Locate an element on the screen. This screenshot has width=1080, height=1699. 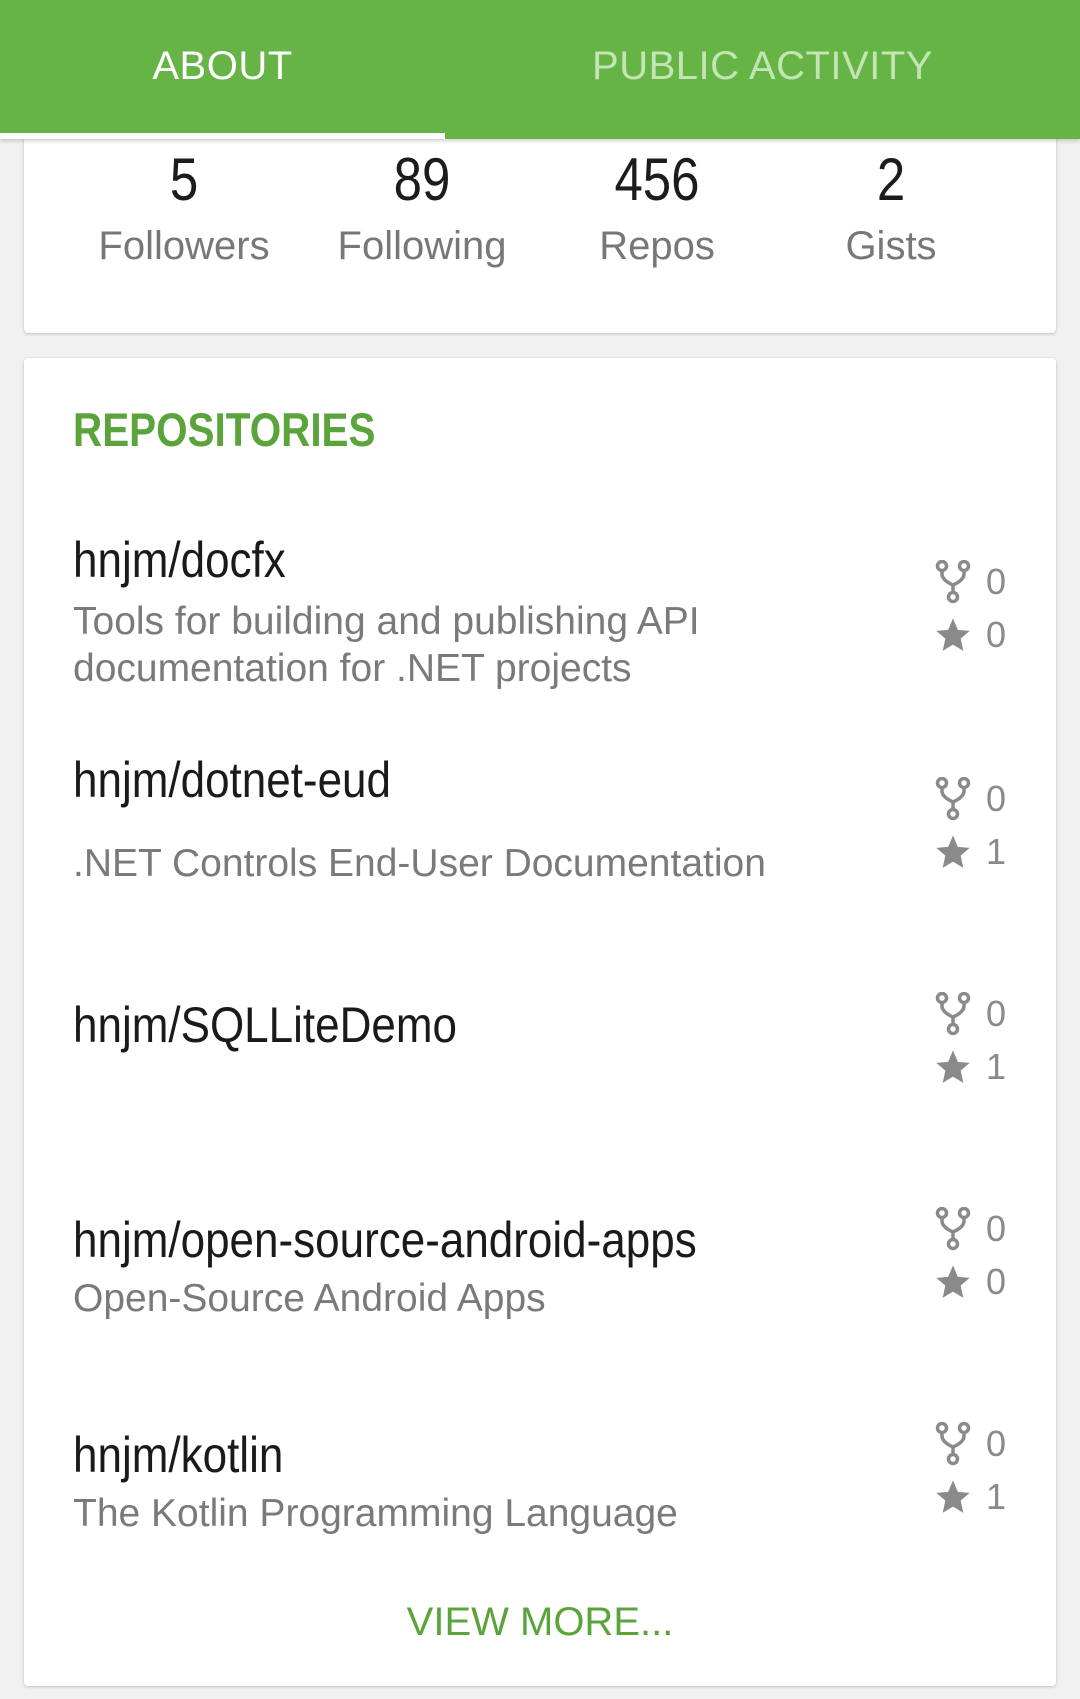
stat-following: 89 Following is located at coordinates (422, 206).